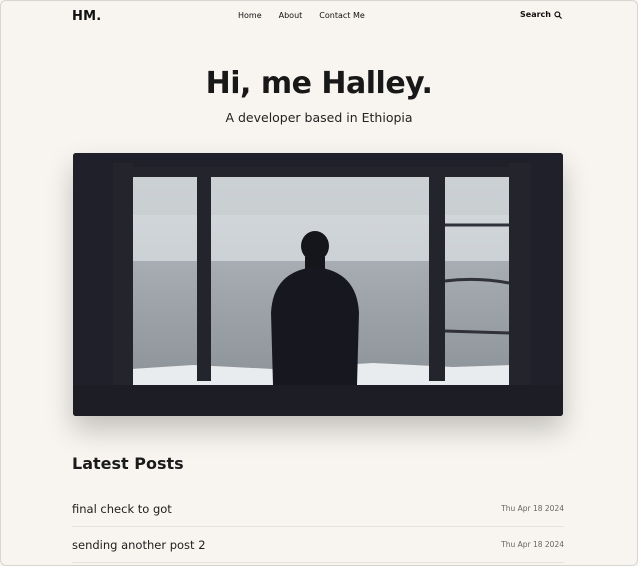 The height and width of the screenshot is (566, 638). Describe the element at coordinates (558, 14) in the screenshot. I see `search-icon` at that location.